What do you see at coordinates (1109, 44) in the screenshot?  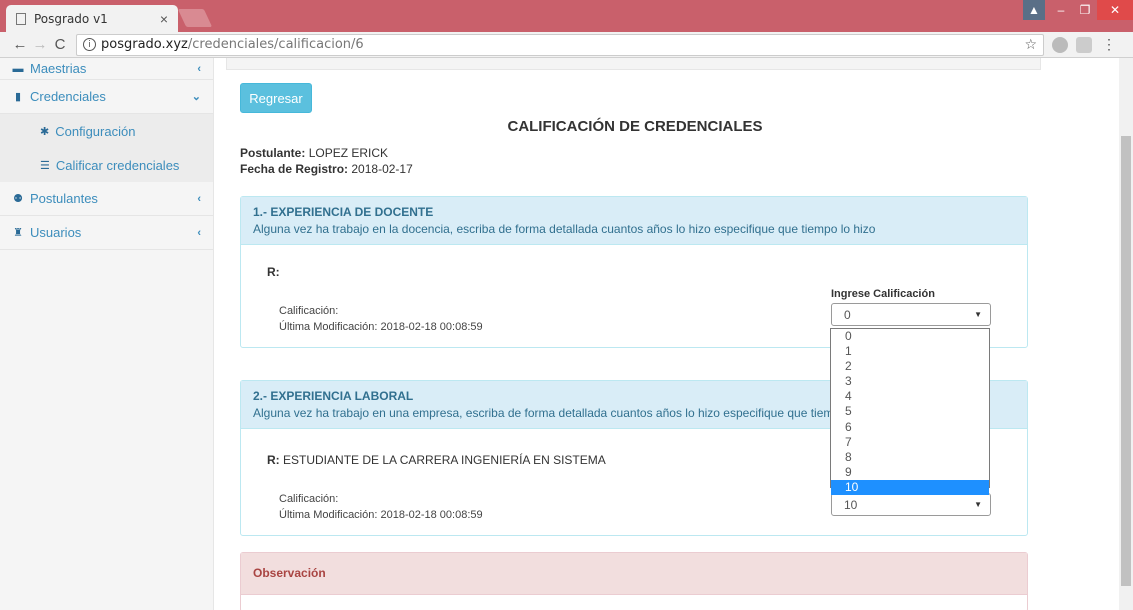 I see `menu-kebab-icon: ⋮` at bounding box center [1109, 44].